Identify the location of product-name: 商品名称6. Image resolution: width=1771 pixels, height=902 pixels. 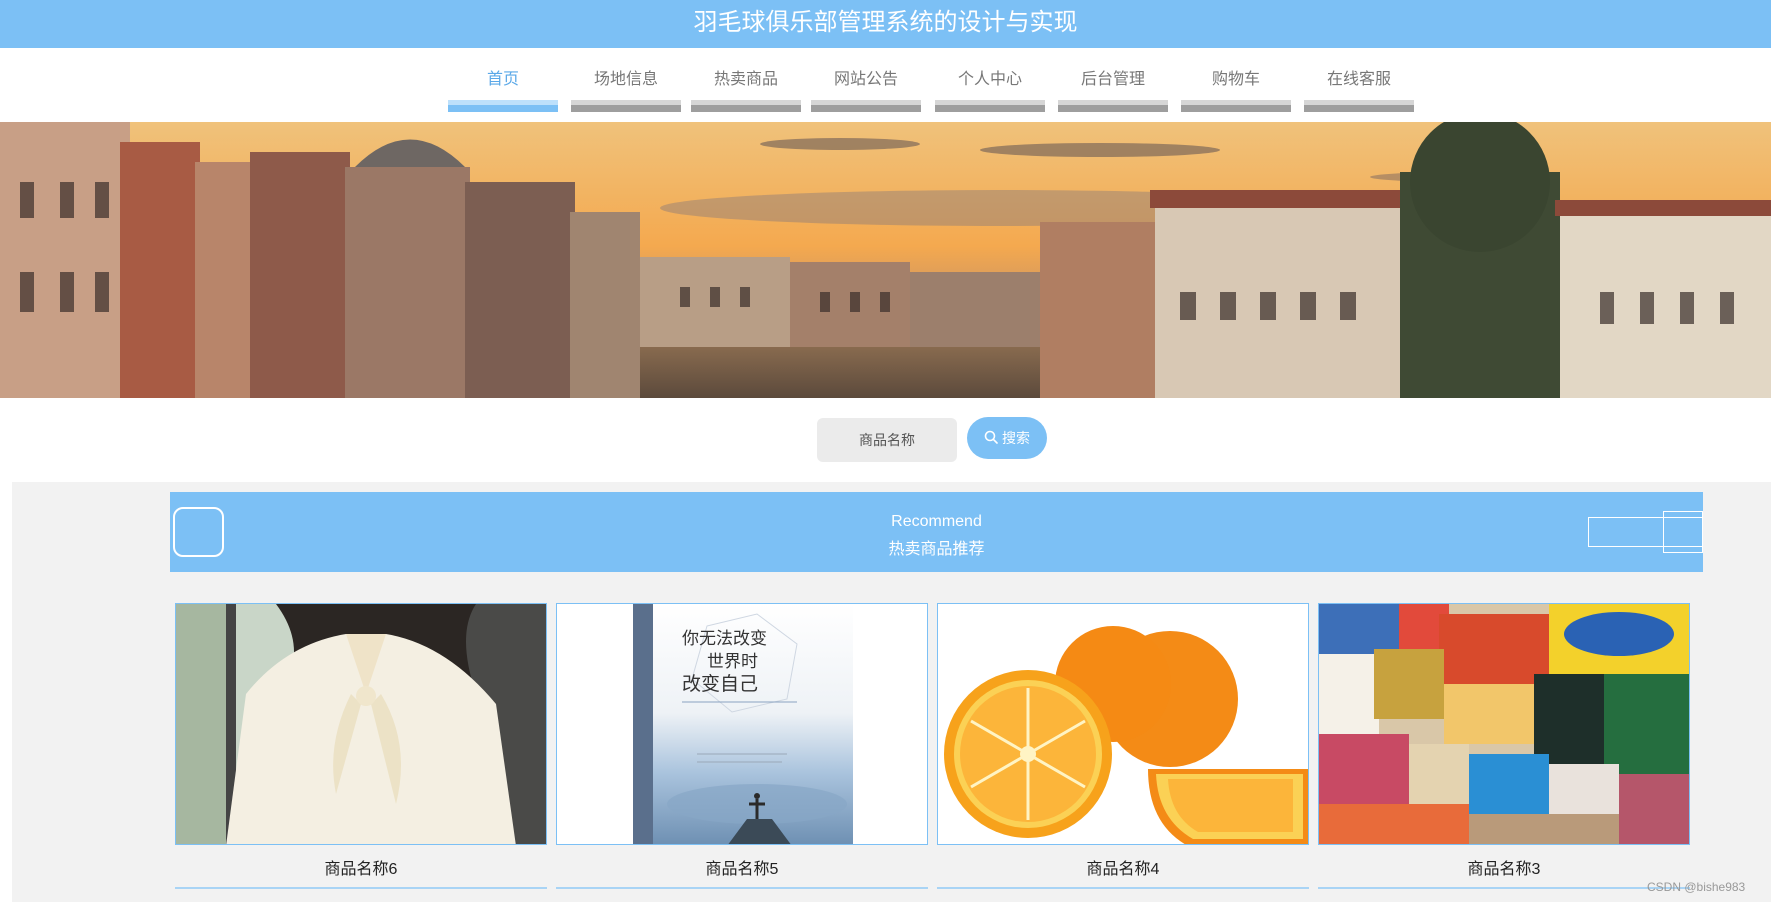
(361, 867).